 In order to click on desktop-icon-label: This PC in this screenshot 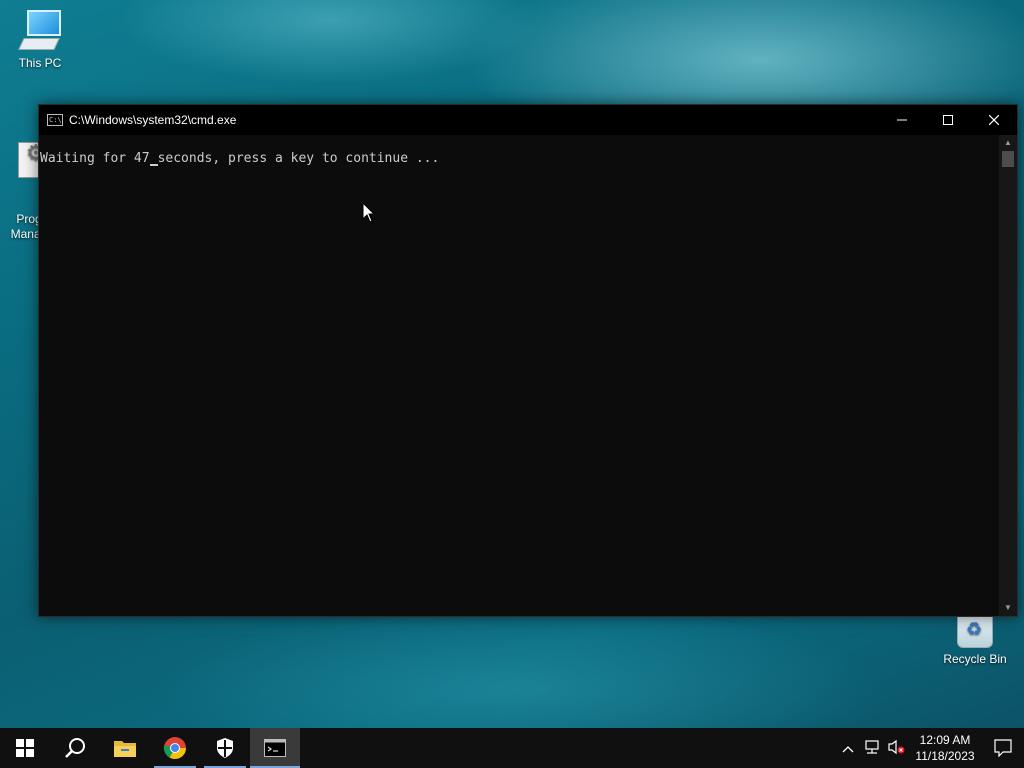, I will do `click(40, 63)`.